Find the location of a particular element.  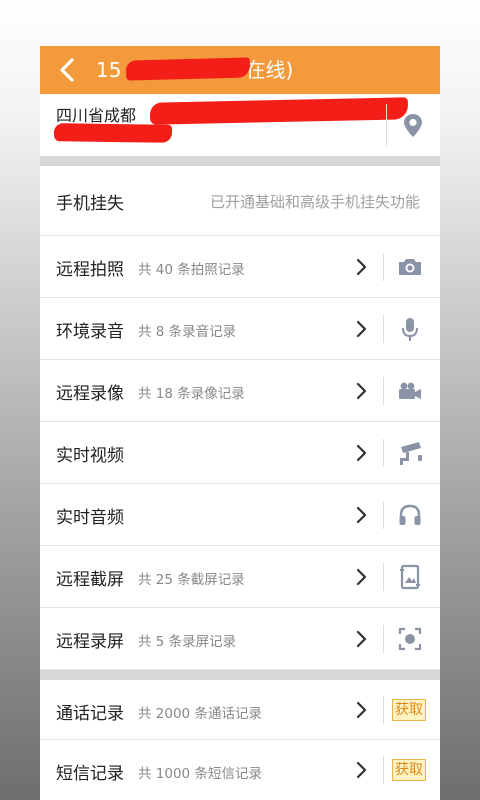

feature-count: 共 8 条录音记录 is located at coordinates (187, 332).